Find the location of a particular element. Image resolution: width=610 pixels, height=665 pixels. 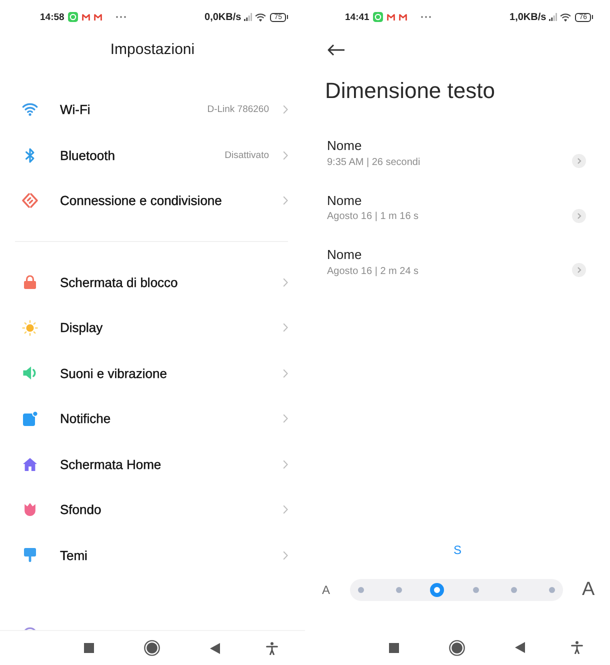

screen-title: Dimensione testo is located at coordinates (410, 91).